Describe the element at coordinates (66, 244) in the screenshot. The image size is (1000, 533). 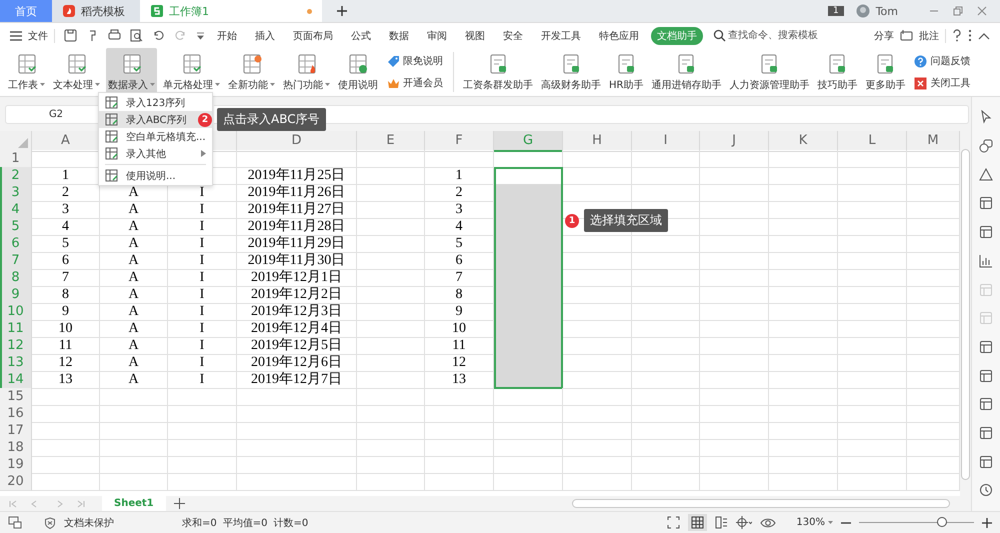
I see `table-cell: 5` at that location.